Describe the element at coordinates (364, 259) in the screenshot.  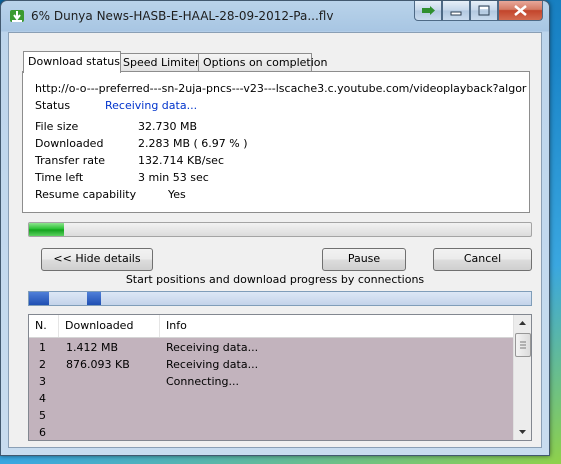
I see `pause-button: Pause` at that location.